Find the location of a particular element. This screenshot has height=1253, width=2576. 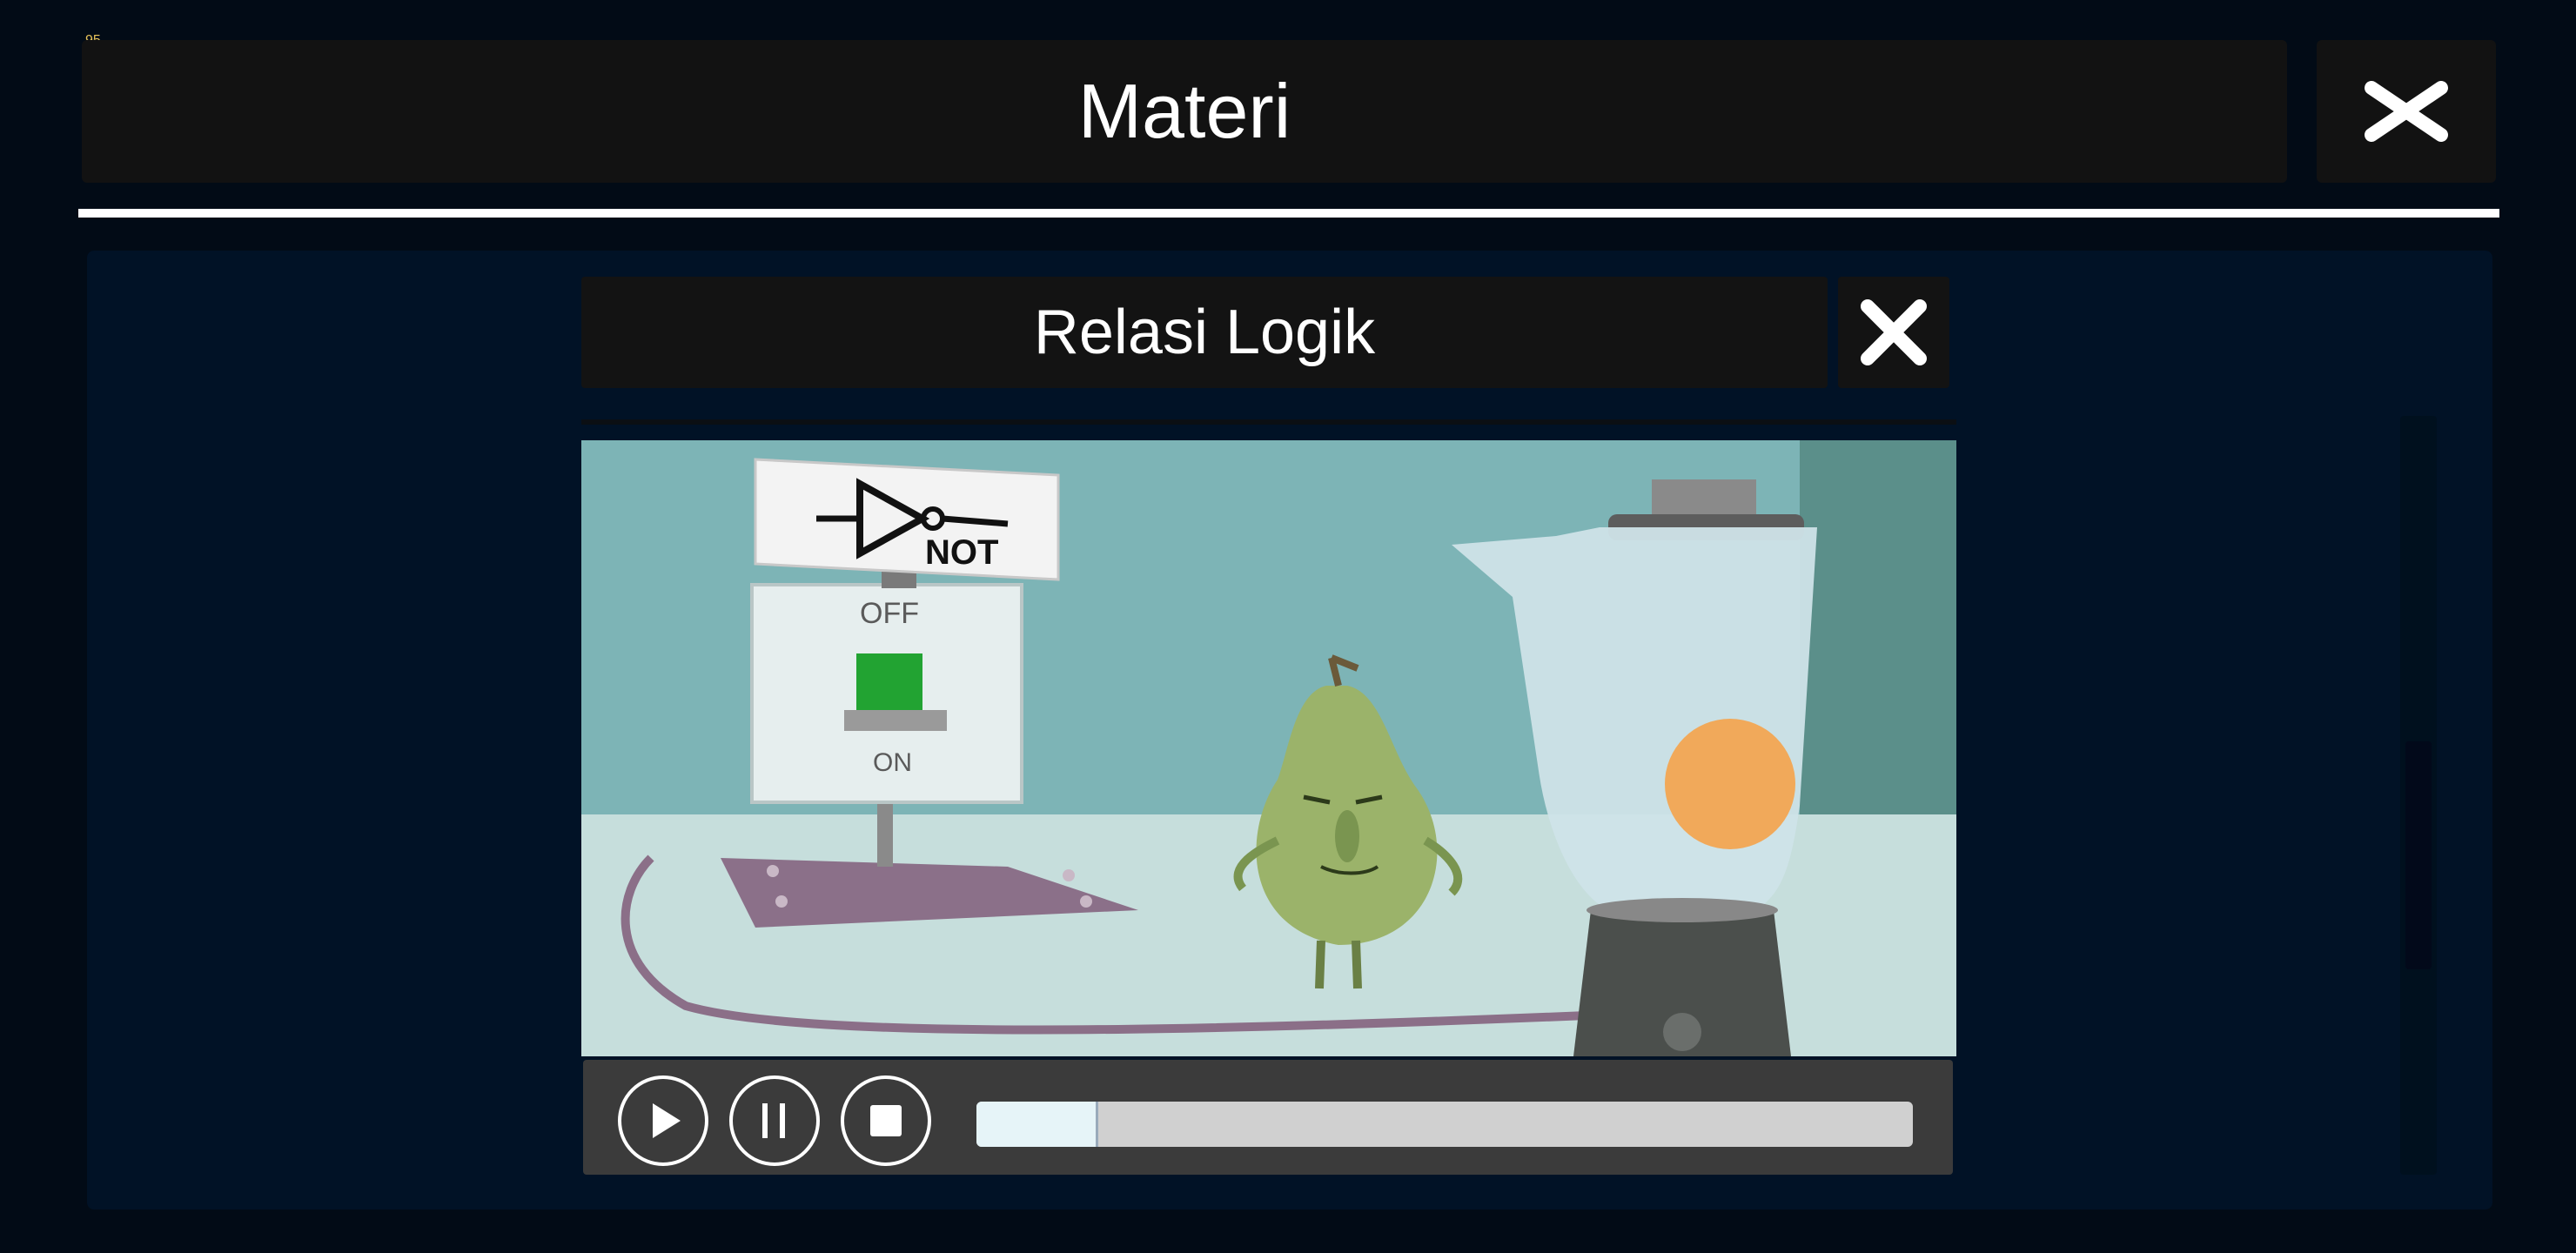

scrollbar-thumb is located at coordinates (2418, 855).